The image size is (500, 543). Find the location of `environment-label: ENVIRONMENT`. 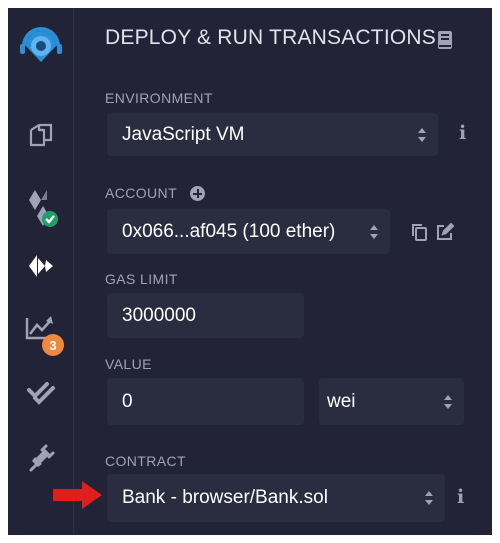

environment-label: ENVIRONMENT is located at coordinates (159, 98).